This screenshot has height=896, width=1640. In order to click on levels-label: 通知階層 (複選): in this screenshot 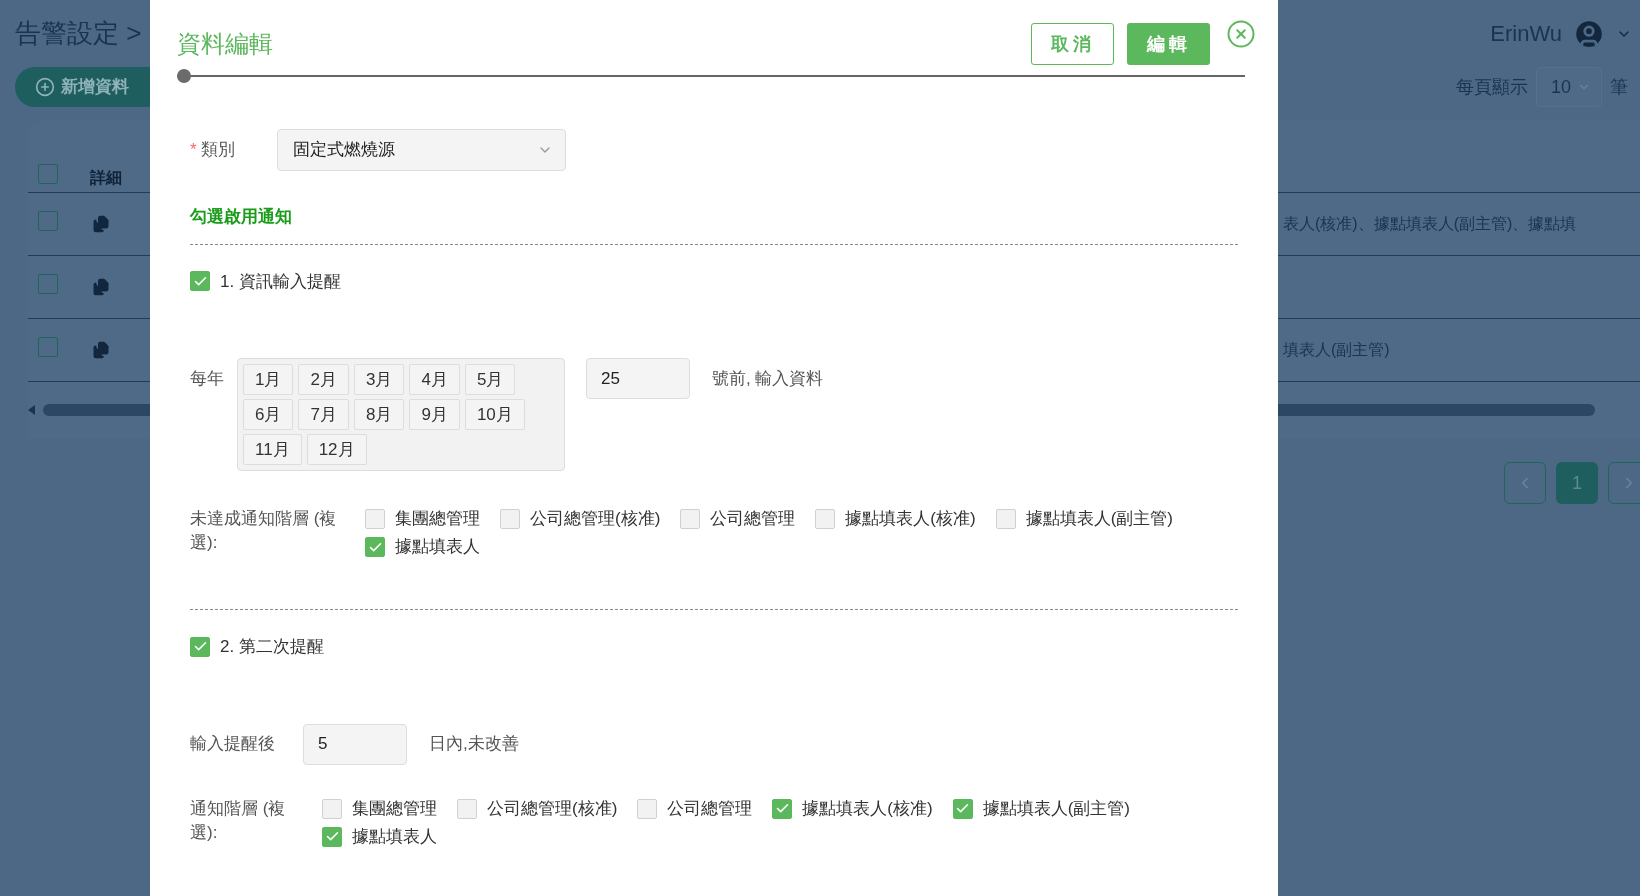, I will do `click(238, 820)`.